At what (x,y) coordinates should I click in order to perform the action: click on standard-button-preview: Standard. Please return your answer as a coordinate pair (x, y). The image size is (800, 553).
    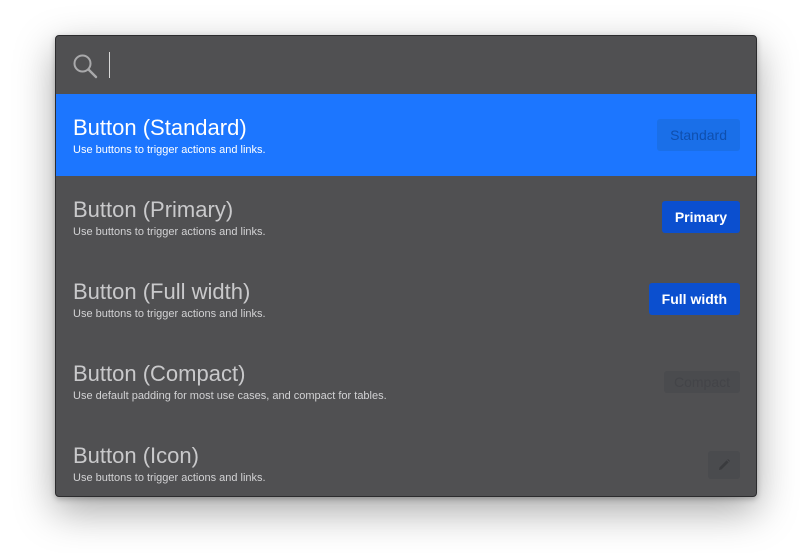
    Looking at the image, I should click on (698, 135).